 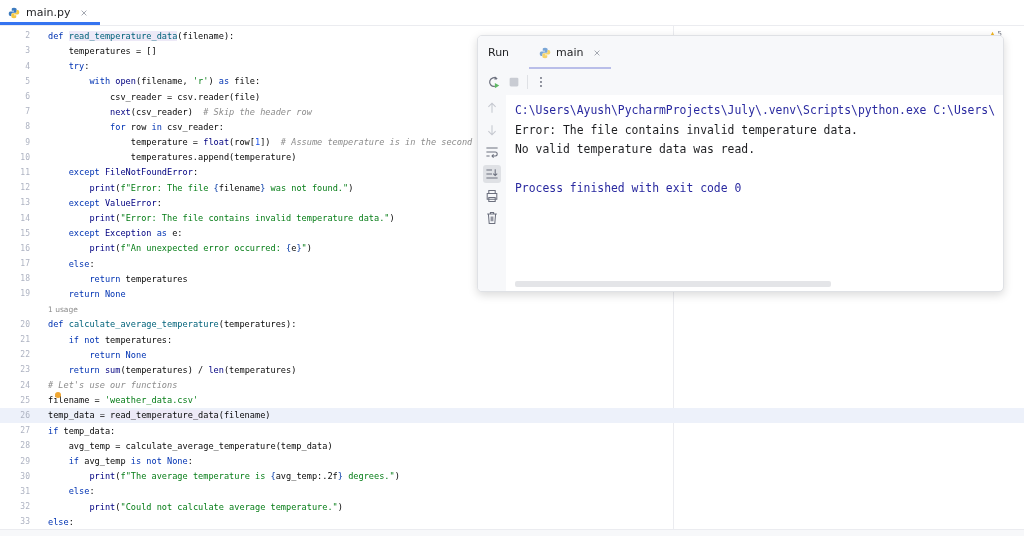 What do you see at coordinates (24, 279) in the screenshot?
I see `line-number: 18` at bounding box center [24, 279].